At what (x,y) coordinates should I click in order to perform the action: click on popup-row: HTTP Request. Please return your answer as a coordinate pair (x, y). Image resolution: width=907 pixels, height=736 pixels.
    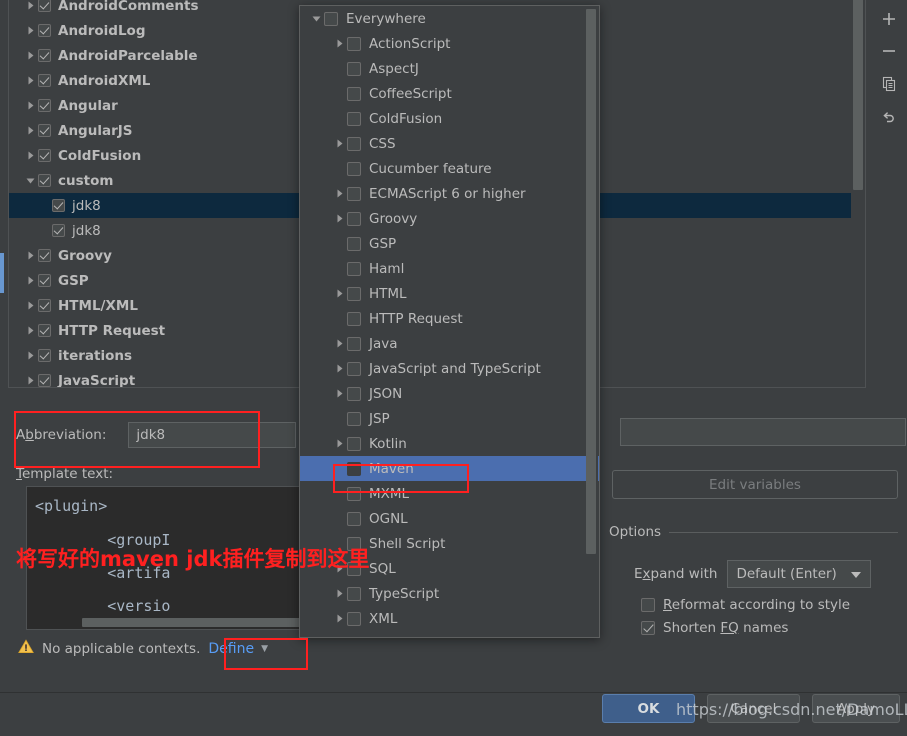
    Looking at the image, I should click on (449, 318).